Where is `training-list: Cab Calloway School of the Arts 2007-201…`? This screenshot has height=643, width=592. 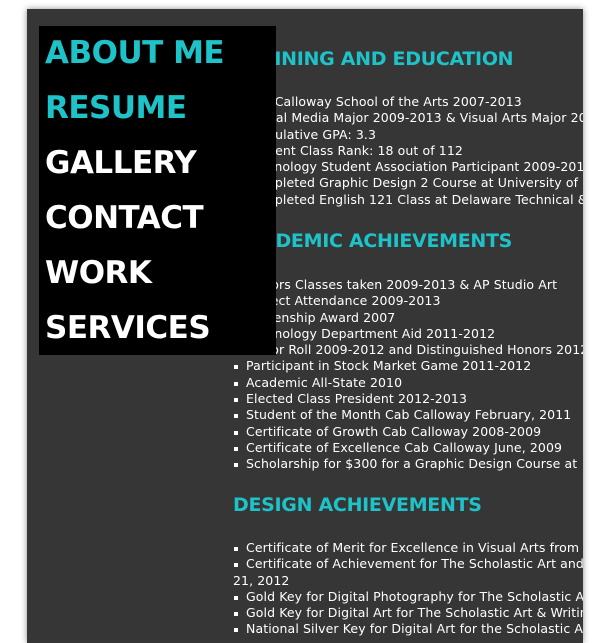 training-list: Cab Calloway School of the Arts 2007-201… is located at coordinates (408, 151).